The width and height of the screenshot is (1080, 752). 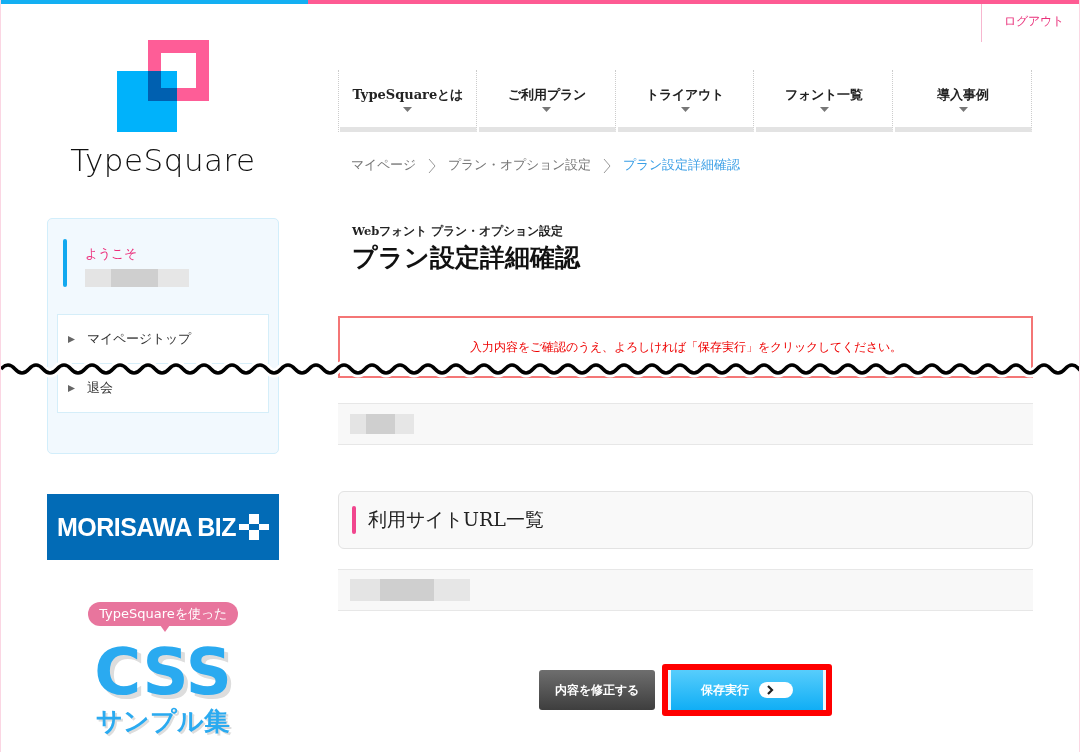 What do you see at coordinates (686, 101) in the screenshot?
I see `nav-item: トライアウト` at bounding box center [686, 101].